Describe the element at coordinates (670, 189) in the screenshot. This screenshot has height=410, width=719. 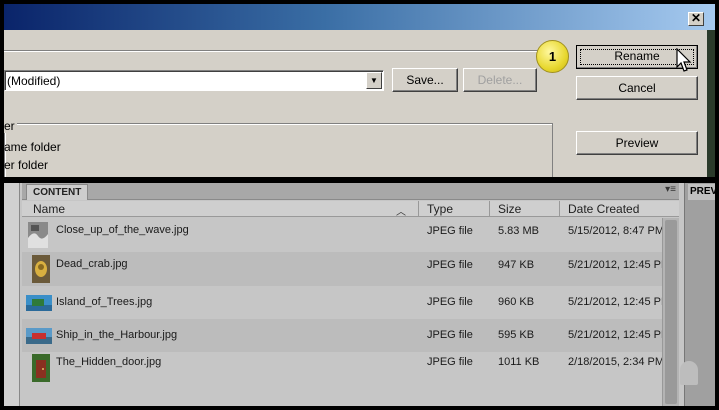
I see `panel-menu-icon: ▾≡` at that location.